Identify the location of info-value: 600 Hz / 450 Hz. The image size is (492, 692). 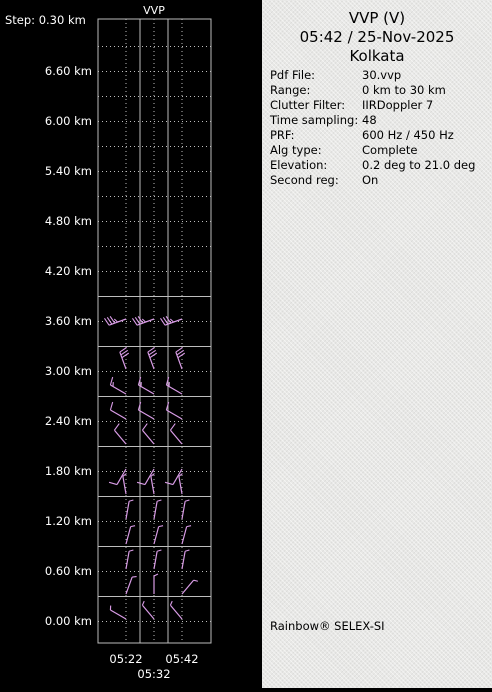
(408, 135).